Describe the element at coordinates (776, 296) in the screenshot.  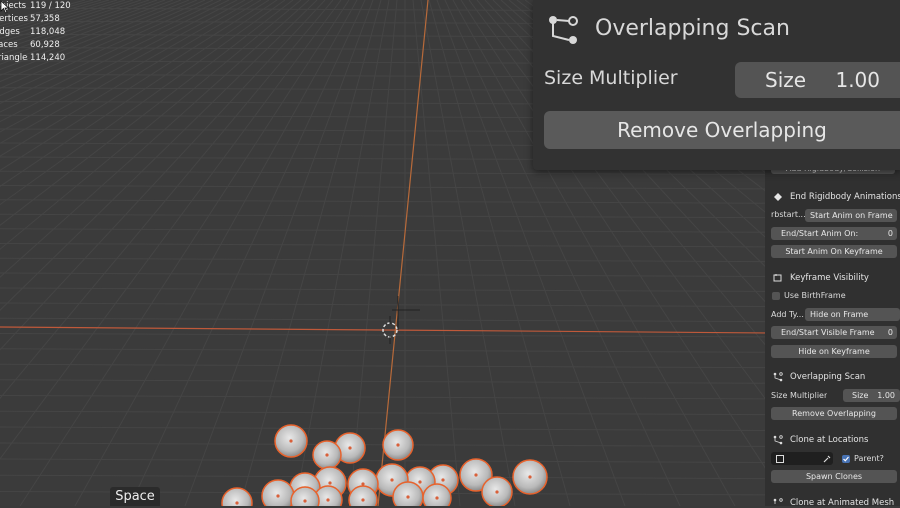
I see `use-birthframe-checkbox` at that location.